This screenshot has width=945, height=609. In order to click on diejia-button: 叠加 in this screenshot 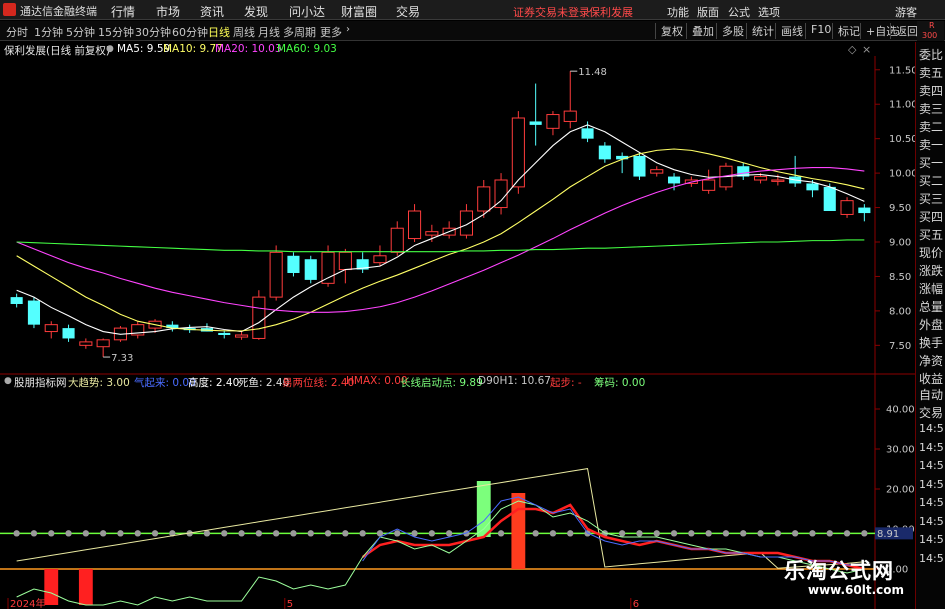, I will do `click(700, 31)`.